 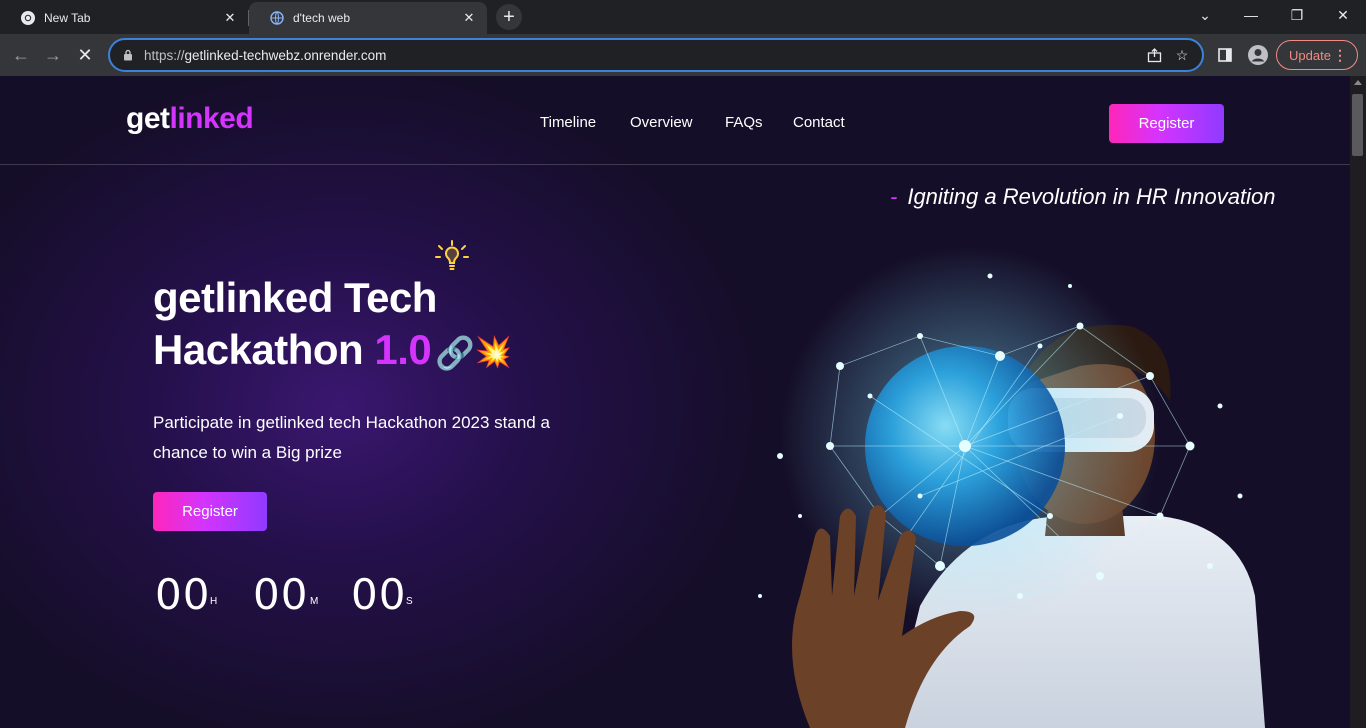 What do you see at coordinates (744, 122) in the screenshot?
I see `nav-faqs: FAQs` at bounding box center [744, 122].